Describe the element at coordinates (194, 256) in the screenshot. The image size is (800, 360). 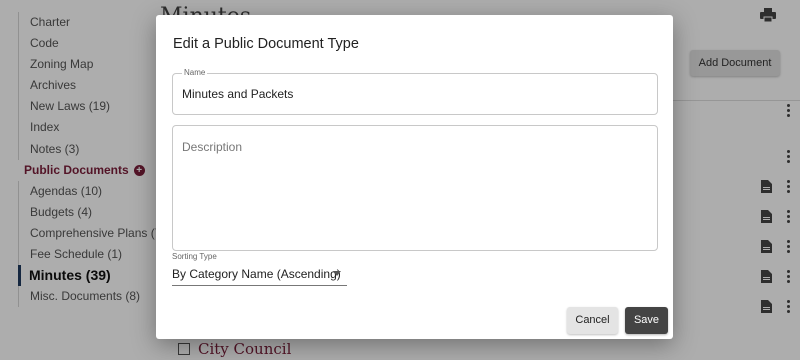
I see `sorting-type-label: Sorting Type` at that location.